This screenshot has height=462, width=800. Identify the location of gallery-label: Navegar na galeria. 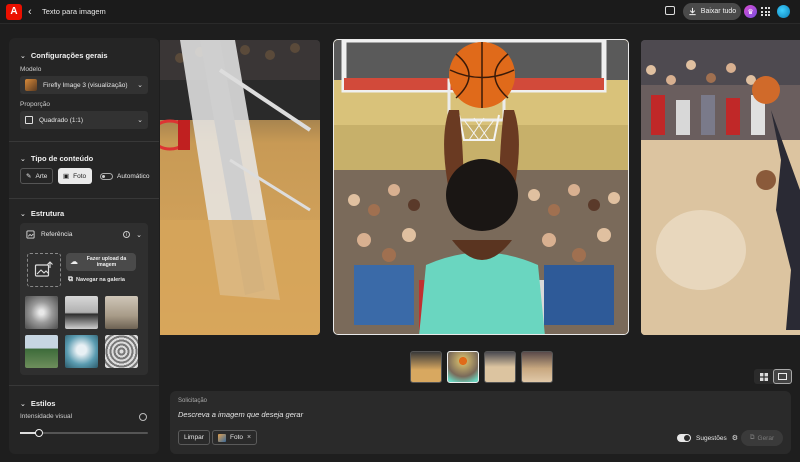
(100, 280).